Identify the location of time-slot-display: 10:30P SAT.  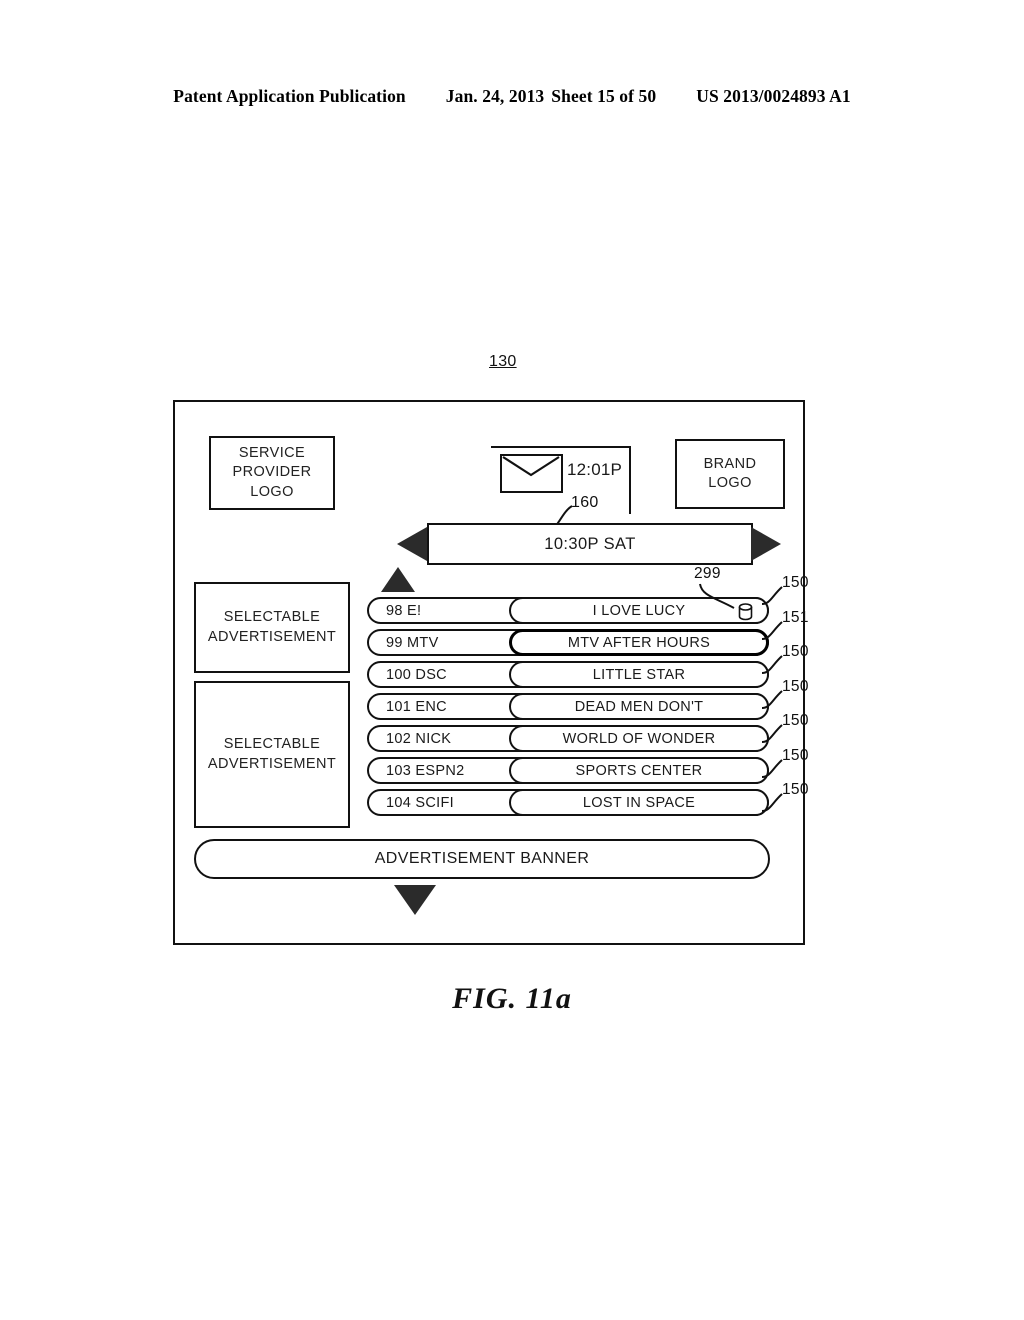
(590, 544).